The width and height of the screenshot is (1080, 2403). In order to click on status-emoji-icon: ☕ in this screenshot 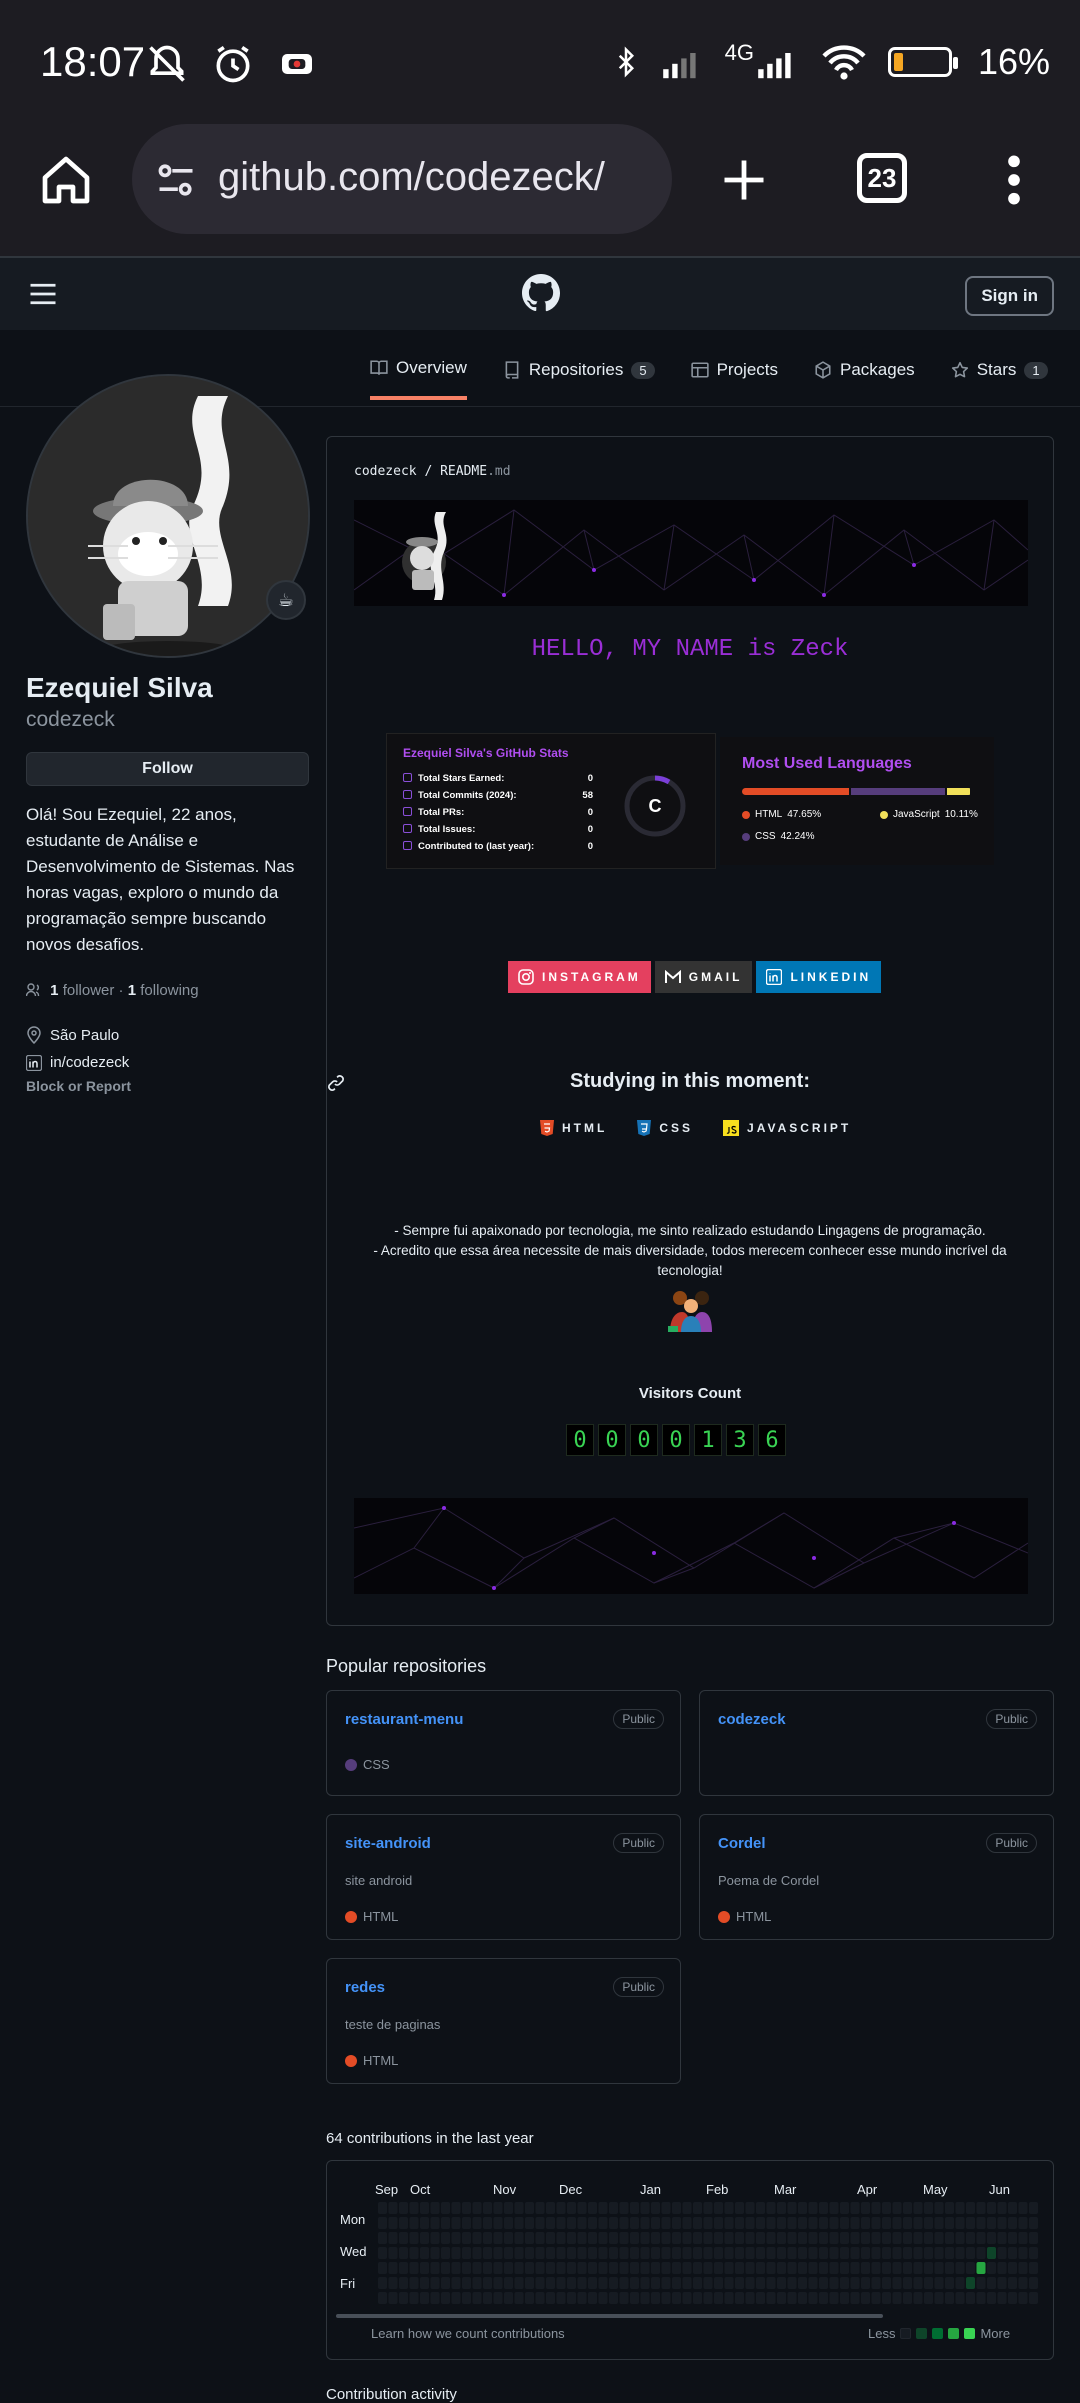, I will do `click(286, 600)`.